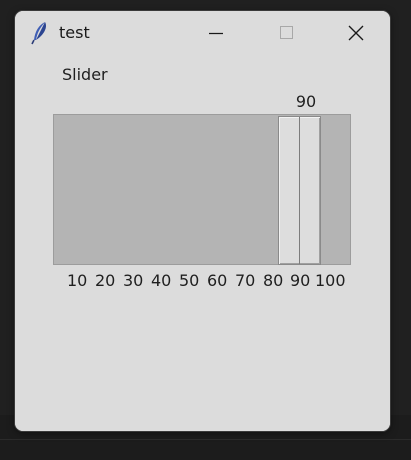  I want to click on tick-label: 60, so click(217, 280).